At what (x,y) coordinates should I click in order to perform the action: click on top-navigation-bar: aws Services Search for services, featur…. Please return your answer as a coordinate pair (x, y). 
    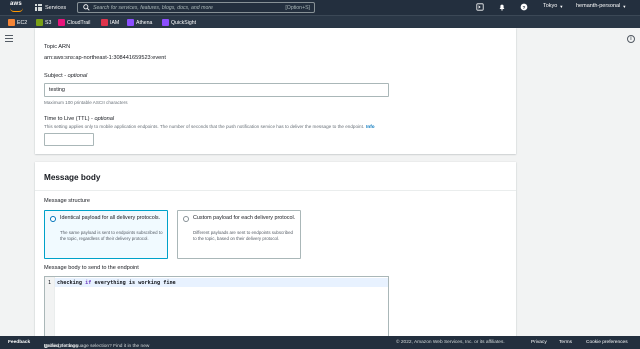
    Looking at the image, I should click on (320, 7).